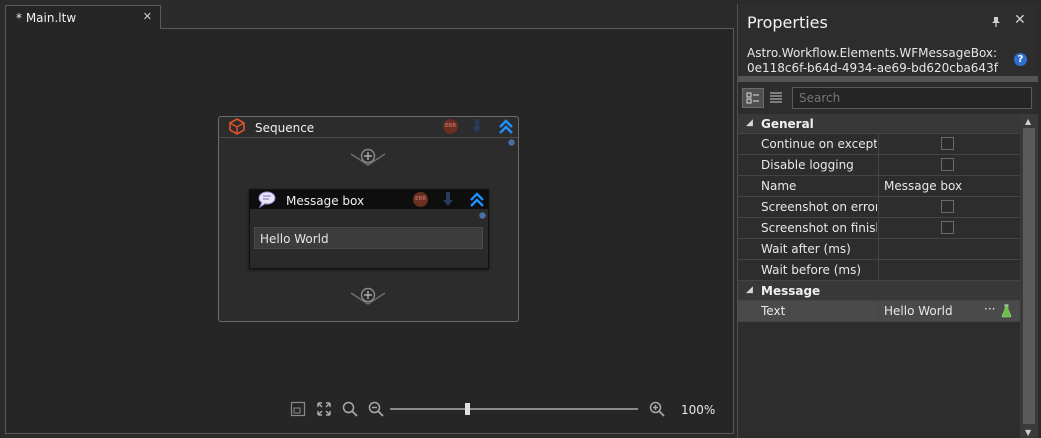 The image size is (1041, 438). I want to click on tab-main-ltw: * Main.ltw ✕, so click(83, 17).